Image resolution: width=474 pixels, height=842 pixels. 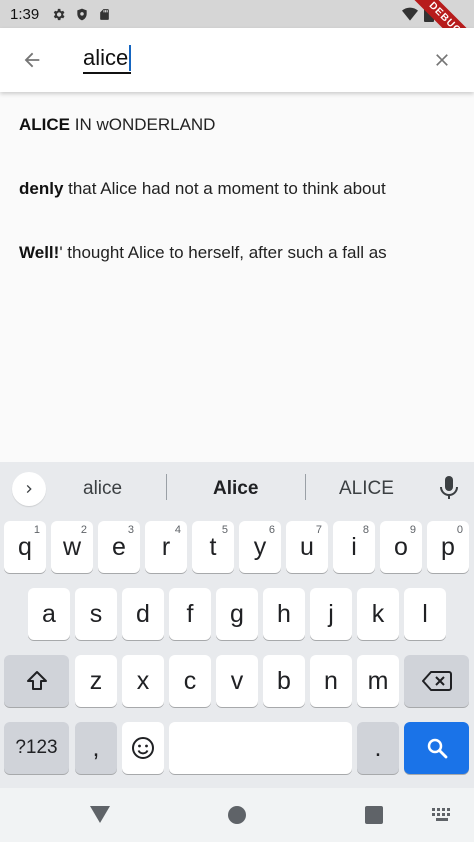 I want to click on key-label: v, so click(x=237, y=680).